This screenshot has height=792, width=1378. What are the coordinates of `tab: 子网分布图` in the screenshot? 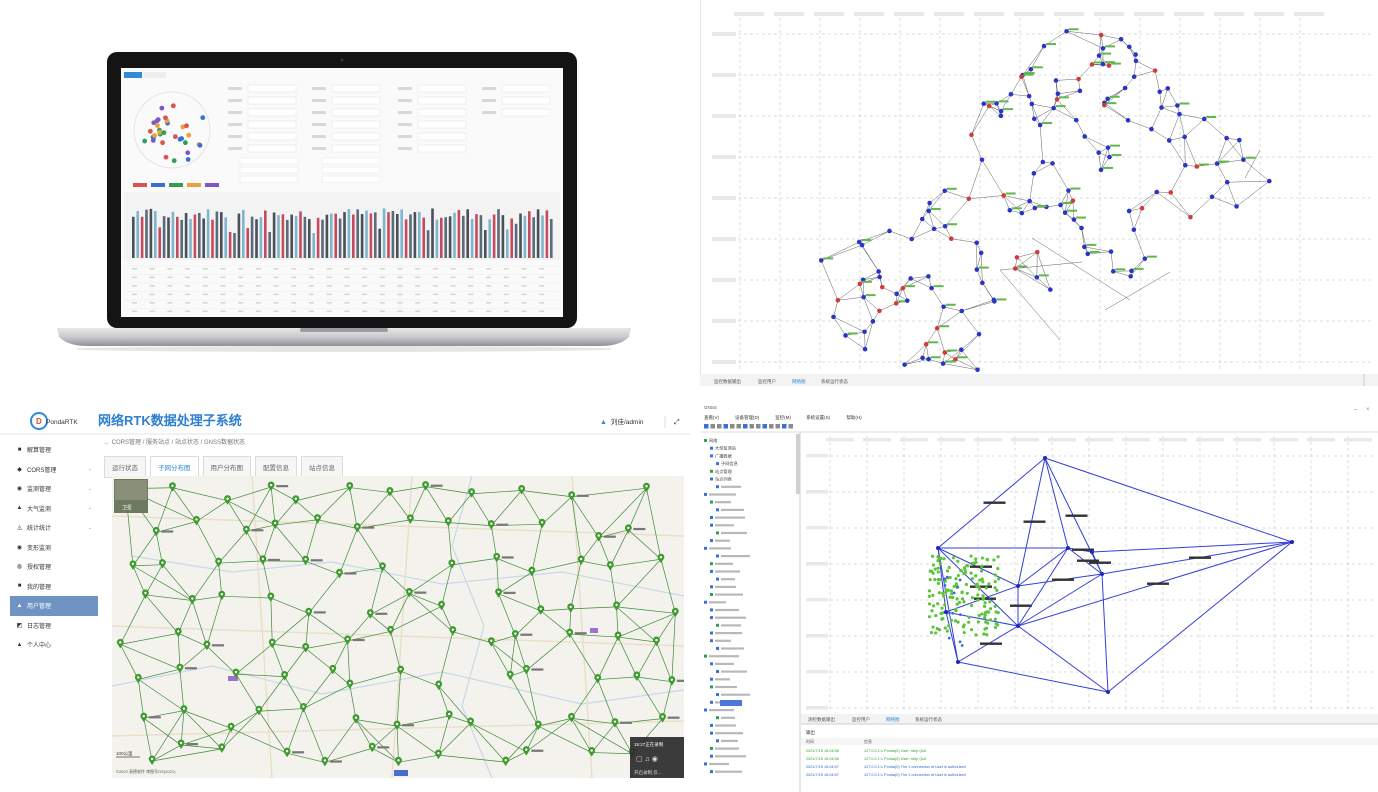 It's located at (174, 467).